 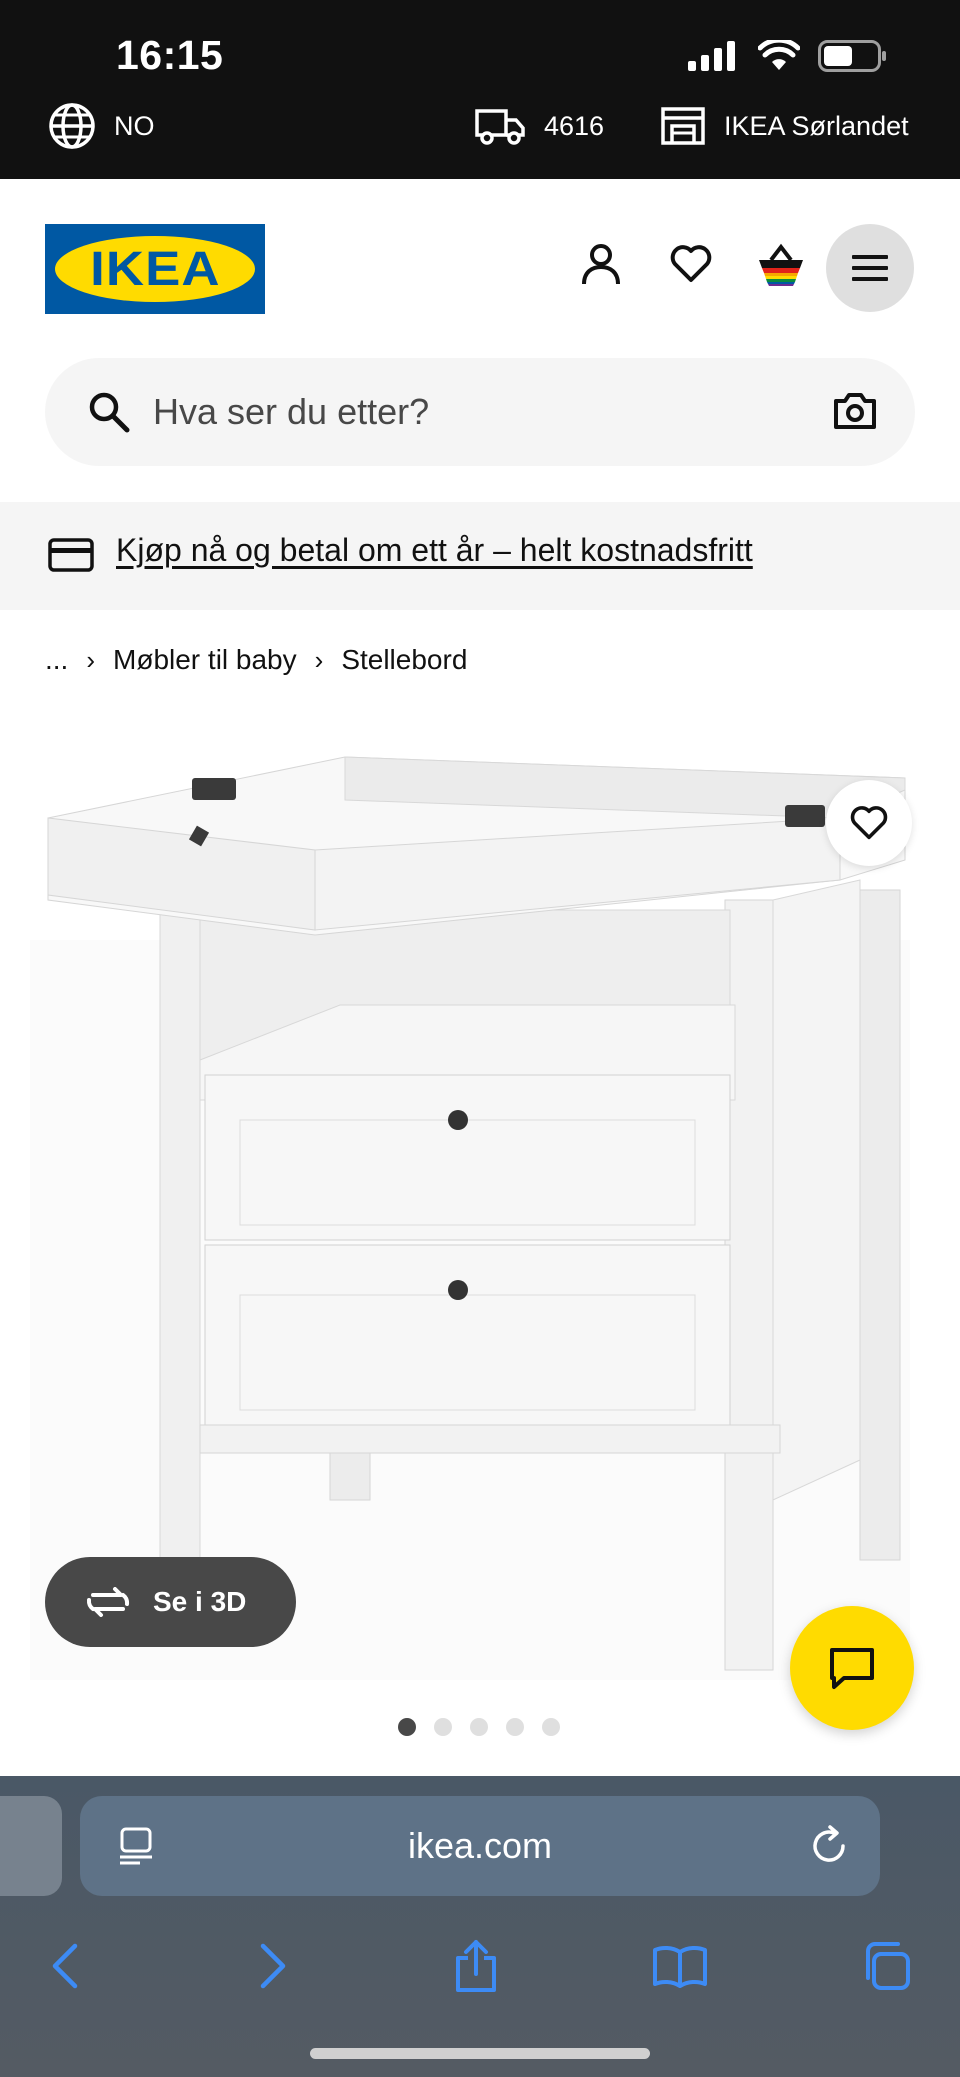 I want to click on chevron-left-icon, so click(x=65, y=1966).